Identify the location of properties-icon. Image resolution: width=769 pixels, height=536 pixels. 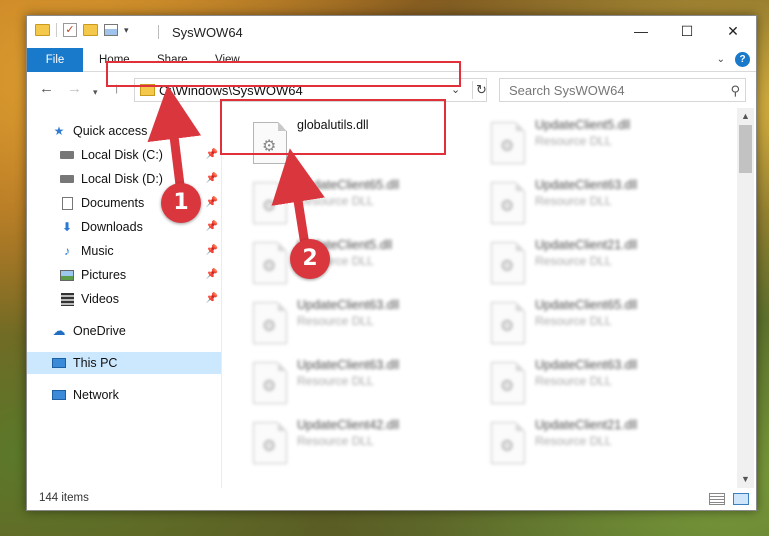
(111, 30).